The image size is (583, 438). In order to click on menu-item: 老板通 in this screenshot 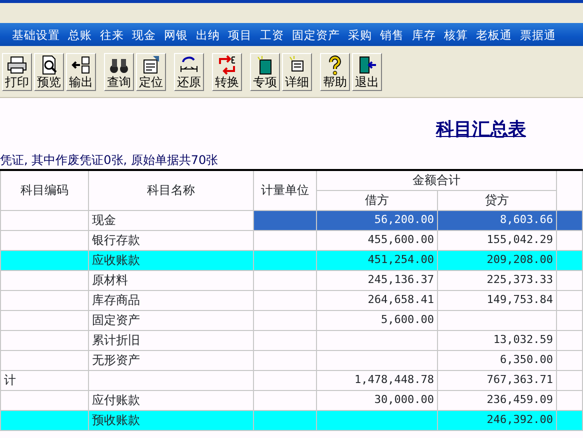, I will do `click(494, 34)`.